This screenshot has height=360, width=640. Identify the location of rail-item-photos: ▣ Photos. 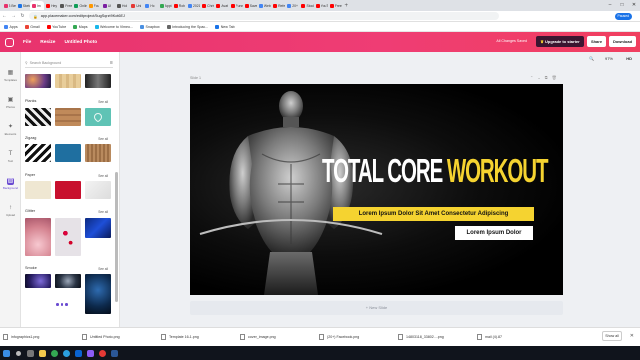
(10, 103).